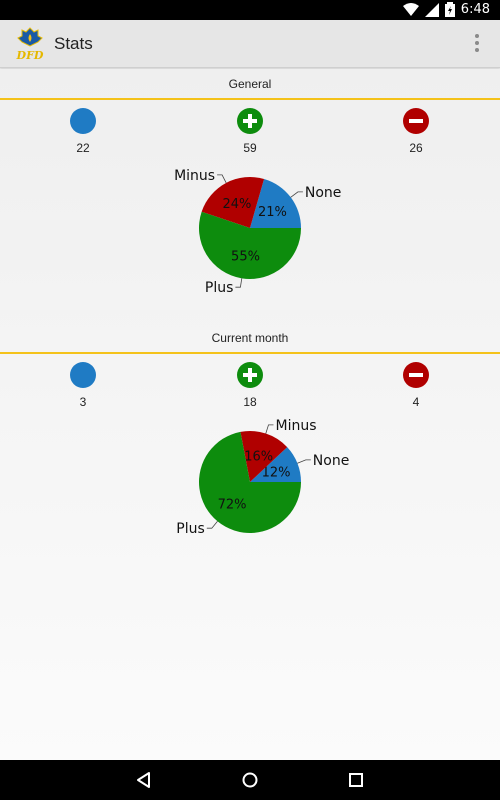  I want to click on count-plus: 59, so click(250, 131).